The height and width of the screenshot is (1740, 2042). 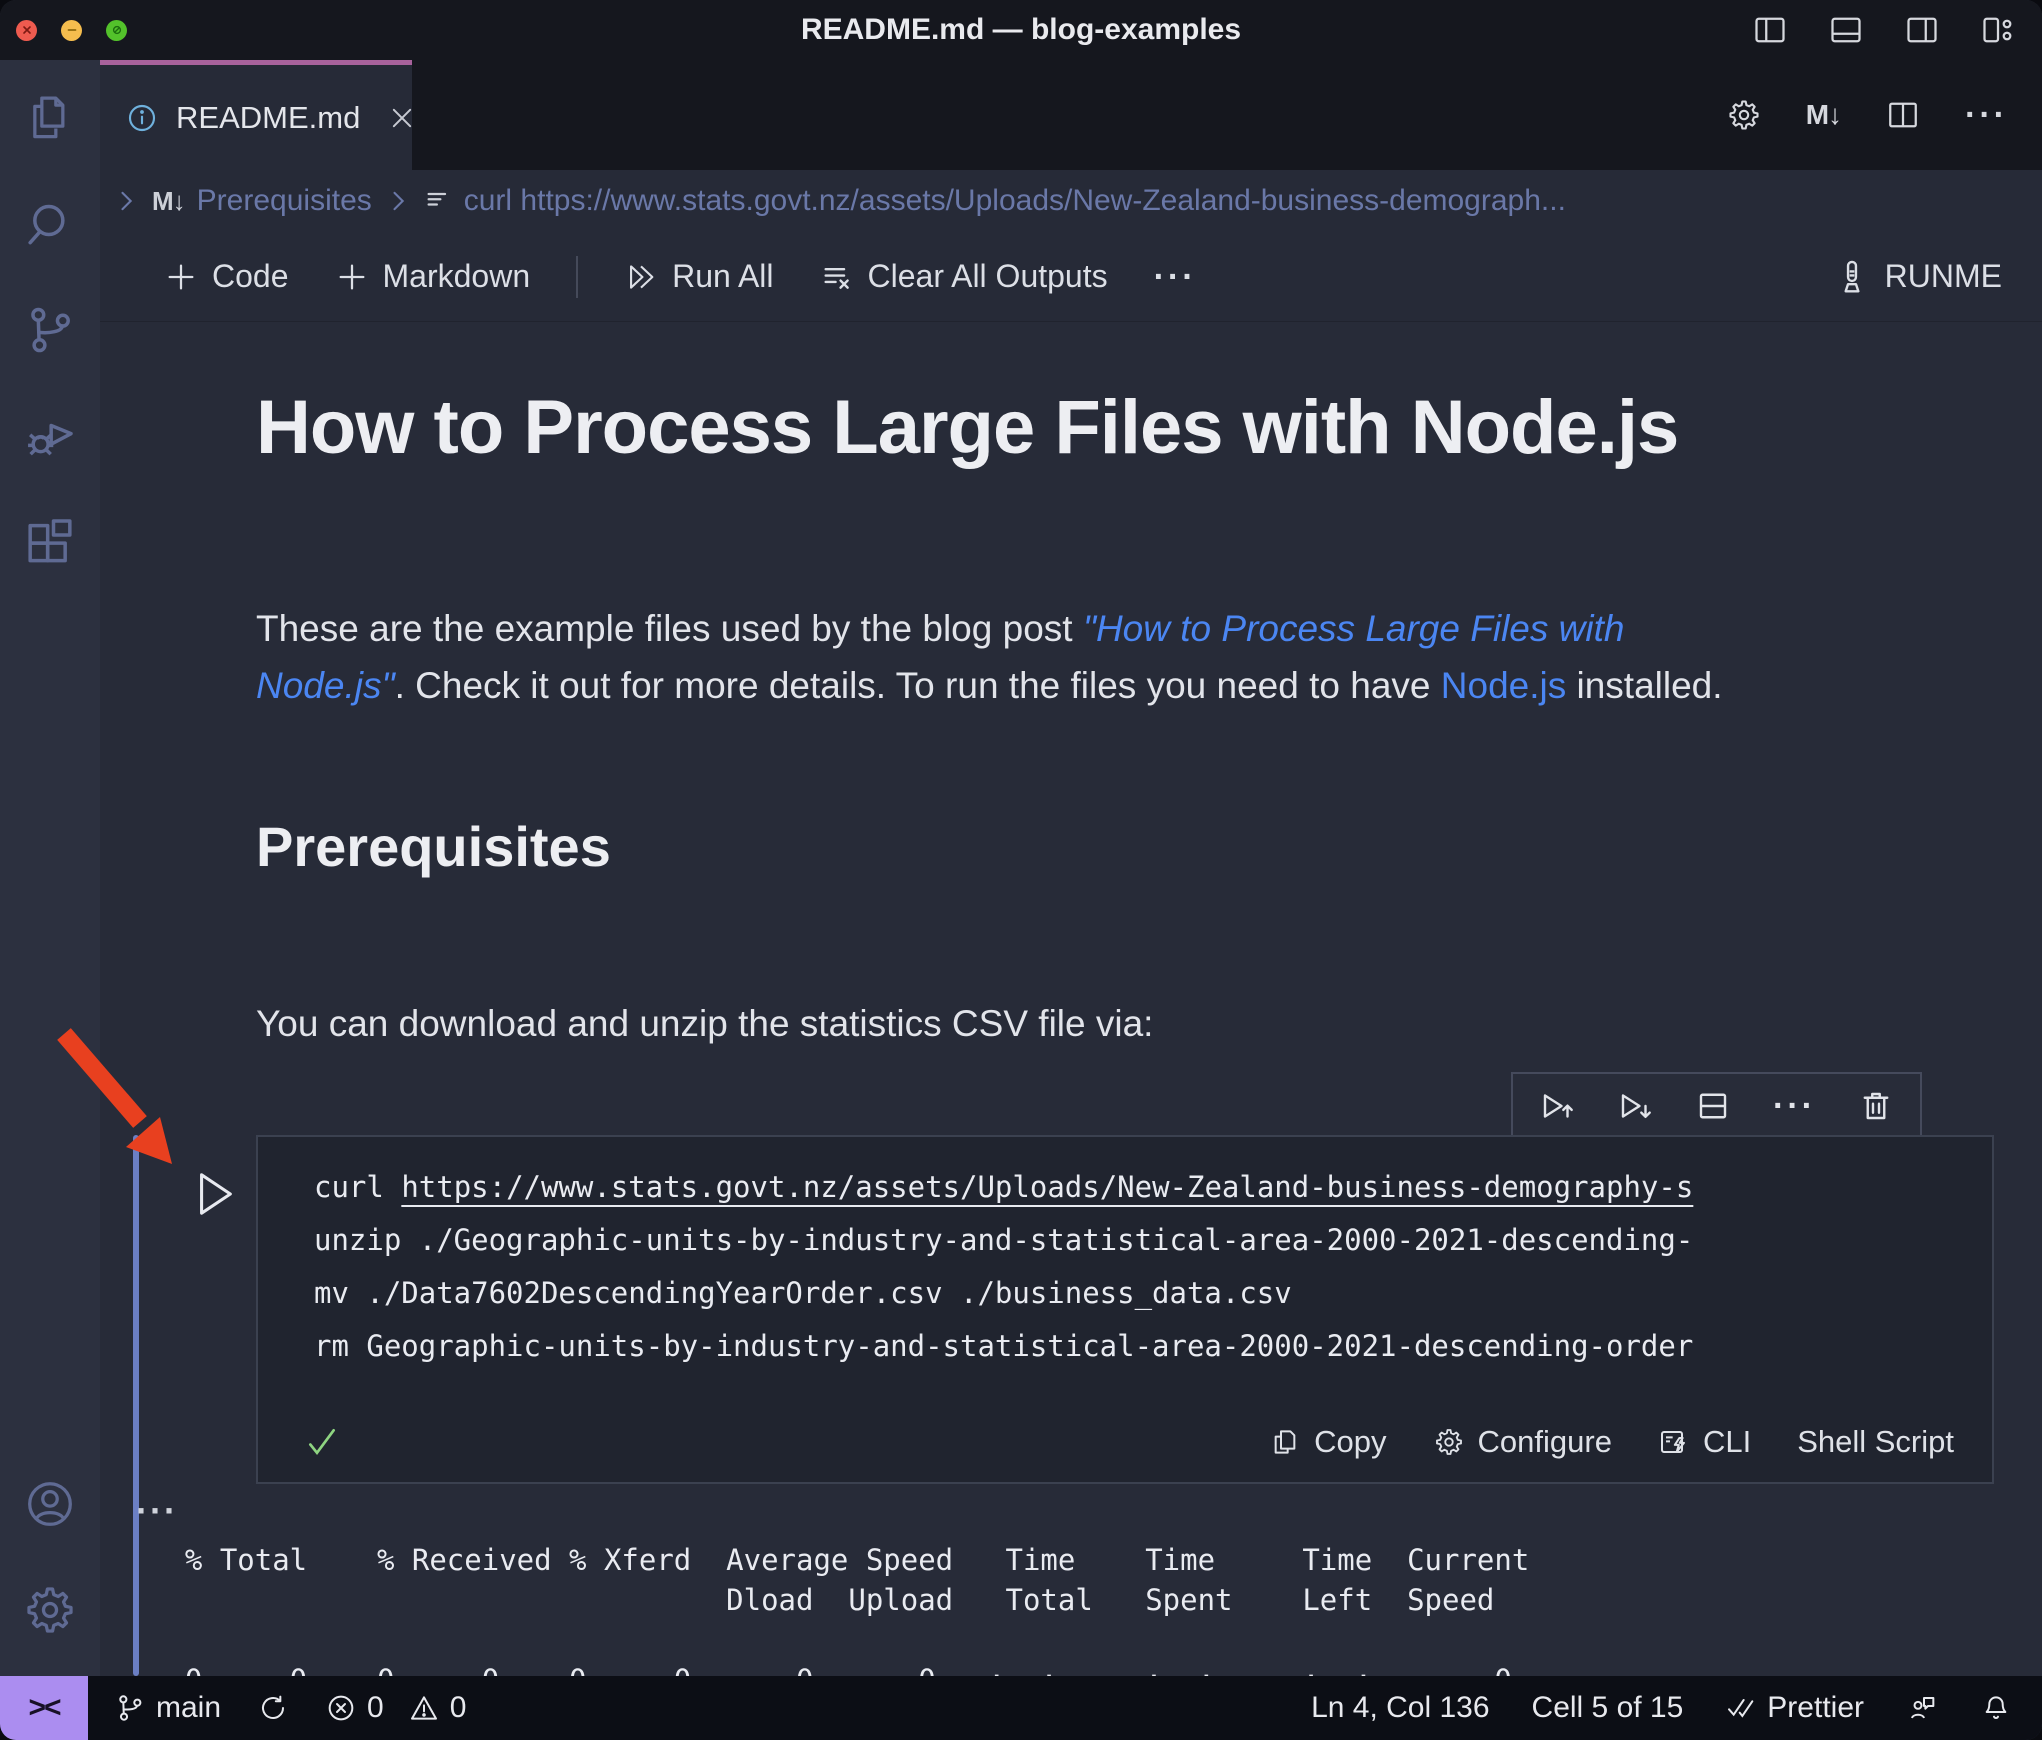 What do you see at coordinates (1125, 1452) in the screenshot?
I see `cell-status-bar: Copy Configure CLI Shell Script` at bounding box center [1125, 1452].